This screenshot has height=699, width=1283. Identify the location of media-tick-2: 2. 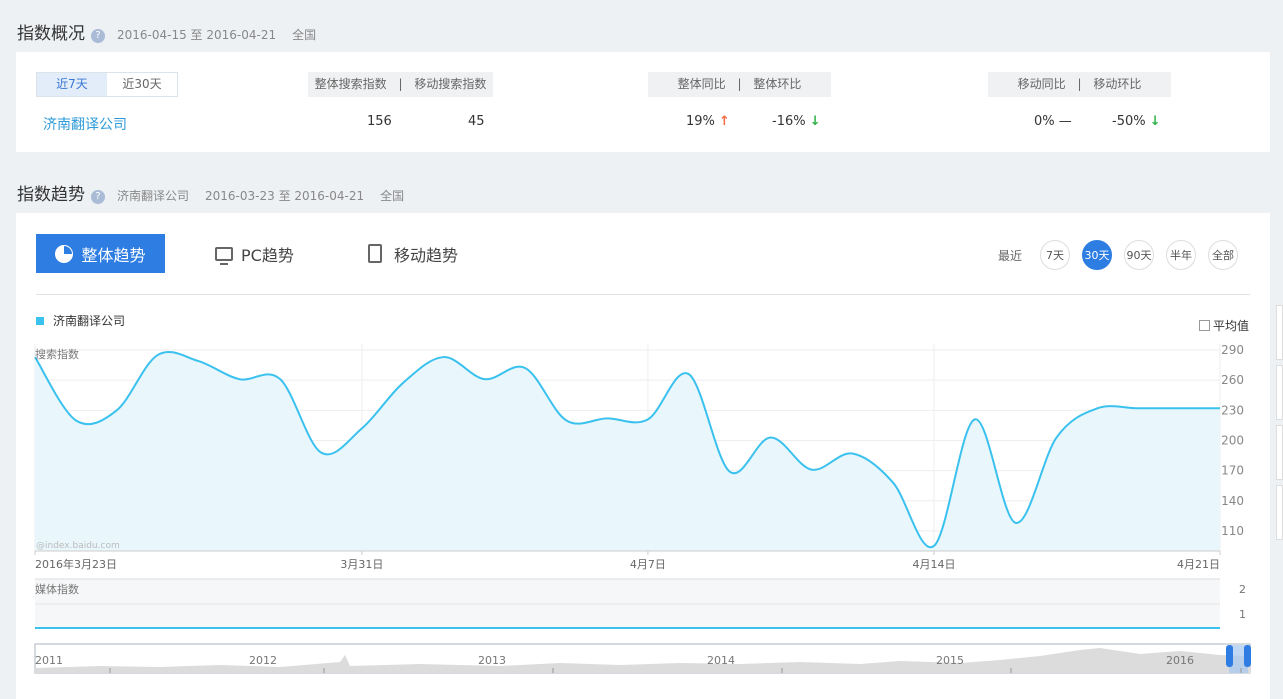
(1242, 589).